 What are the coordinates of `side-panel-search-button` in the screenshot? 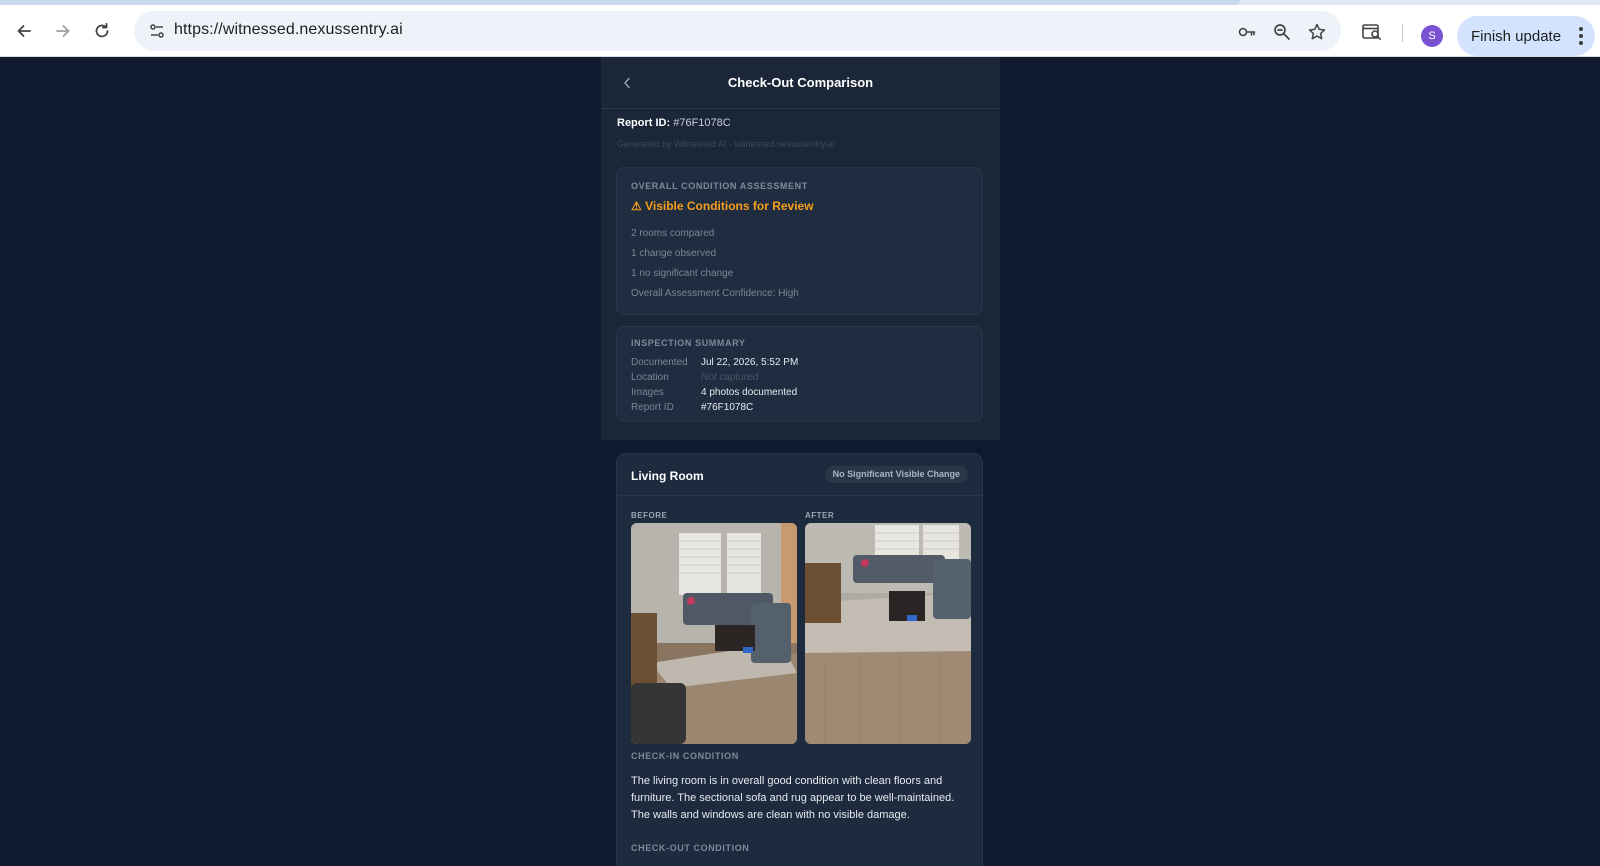 It's located at (1372, 32).